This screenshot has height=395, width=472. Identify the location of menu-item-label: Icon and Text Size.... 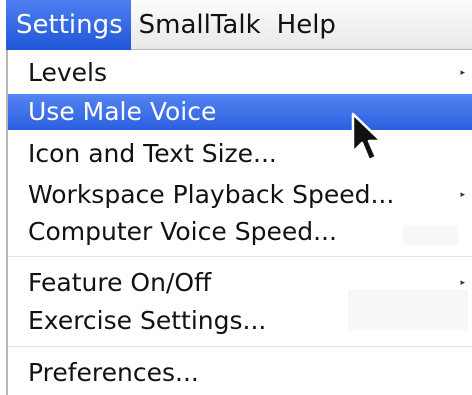
(152, 153).